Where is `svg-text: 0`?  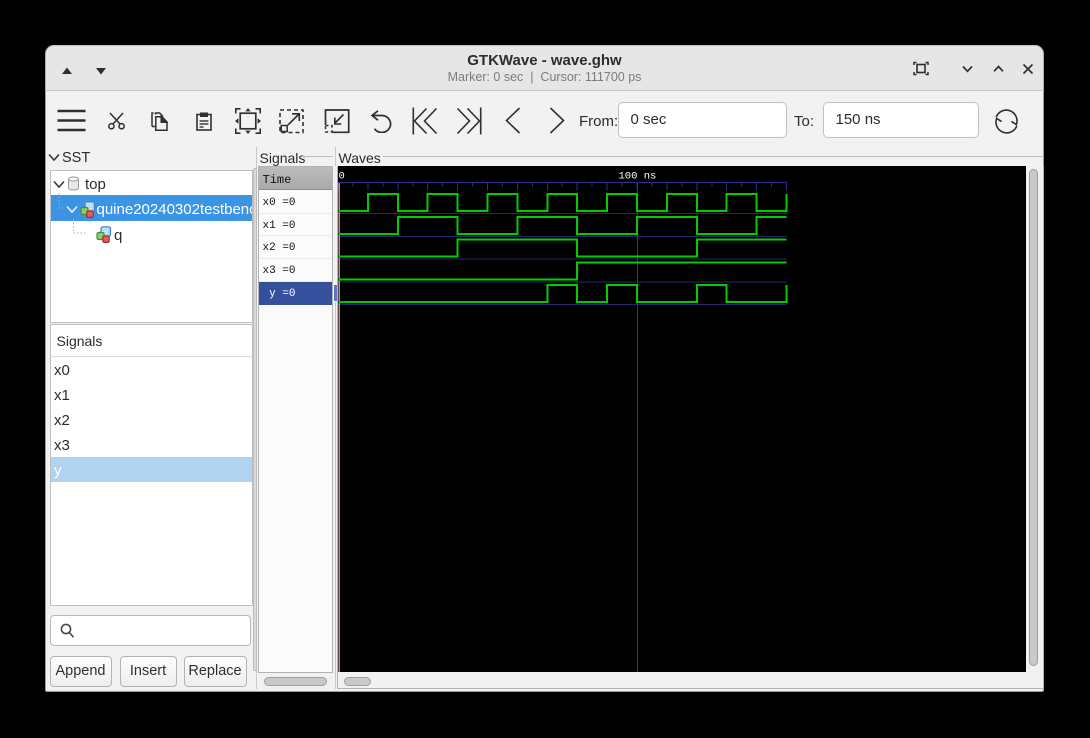
svg-text: 0 is located at coordinates (341, 177).